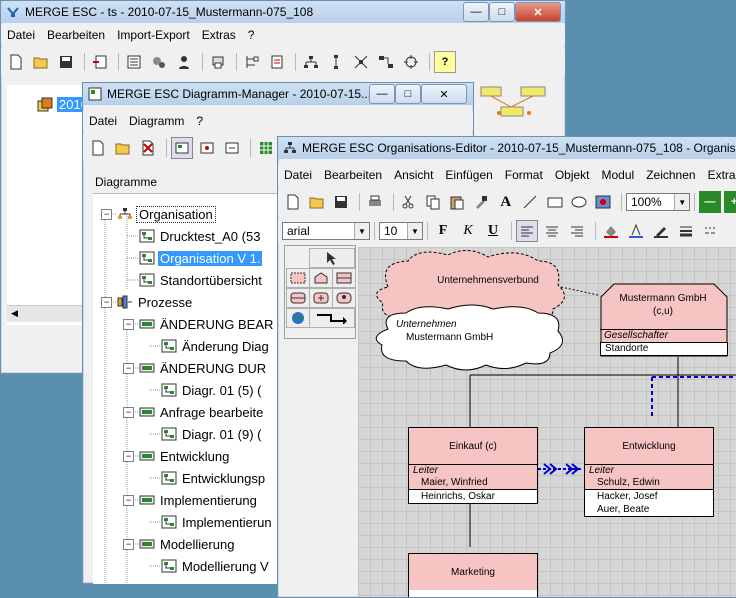 This screenshot has width=736, height=598. What do you see at coordinates (344, 278) in the screenshot?
I see `palette-box-icon` at bounding box center [344, 278].